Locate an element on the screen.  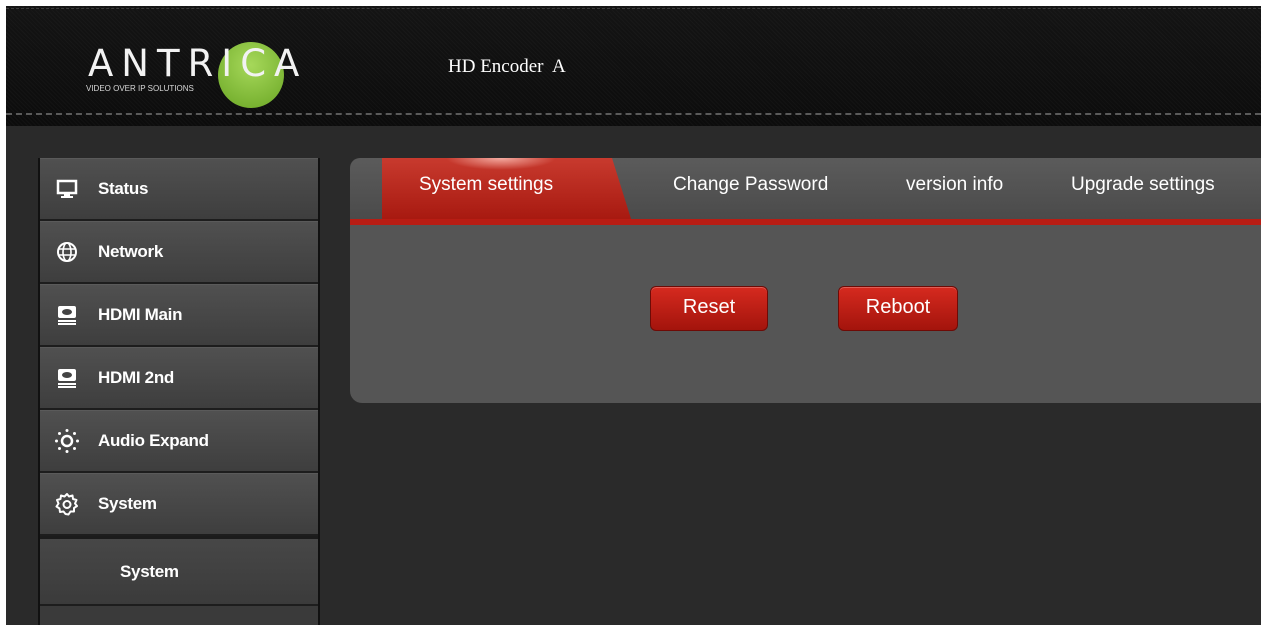
header-stitch-top is located at coordinates (633, 8).